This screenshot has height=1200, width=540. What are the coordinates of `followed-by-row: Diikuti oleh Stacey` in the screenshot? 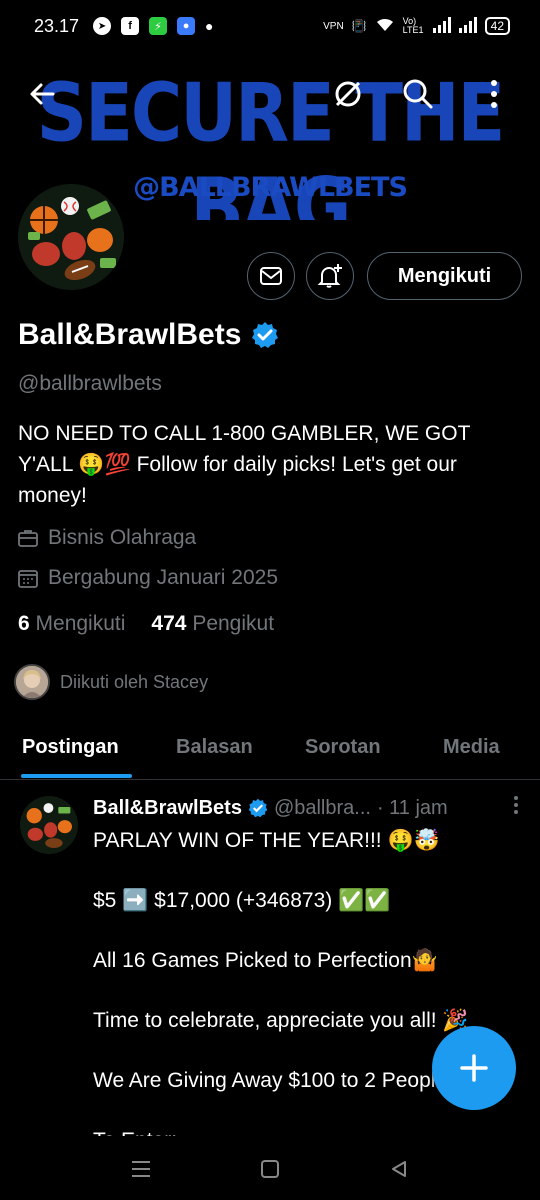 It's located at (111, 682).